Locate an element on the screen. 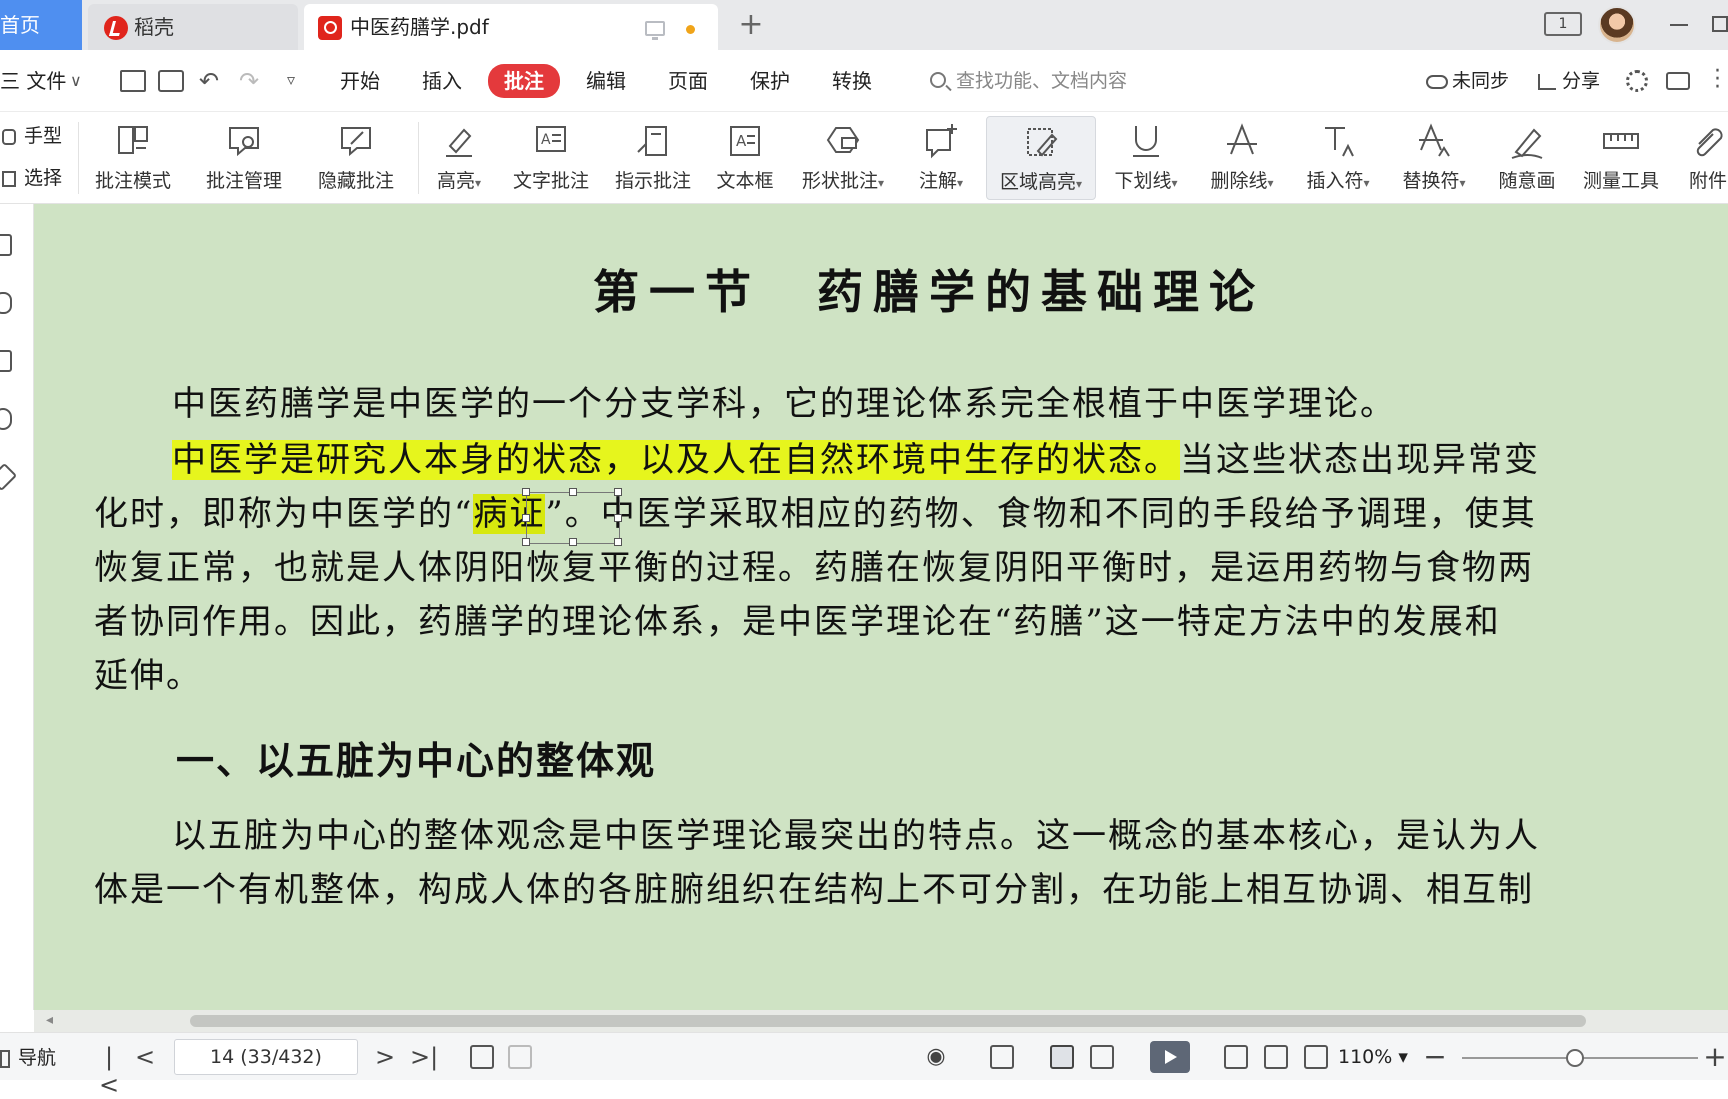 The image size is (1728, 1099). back-view-icon is located at coordinates (482, 1057).